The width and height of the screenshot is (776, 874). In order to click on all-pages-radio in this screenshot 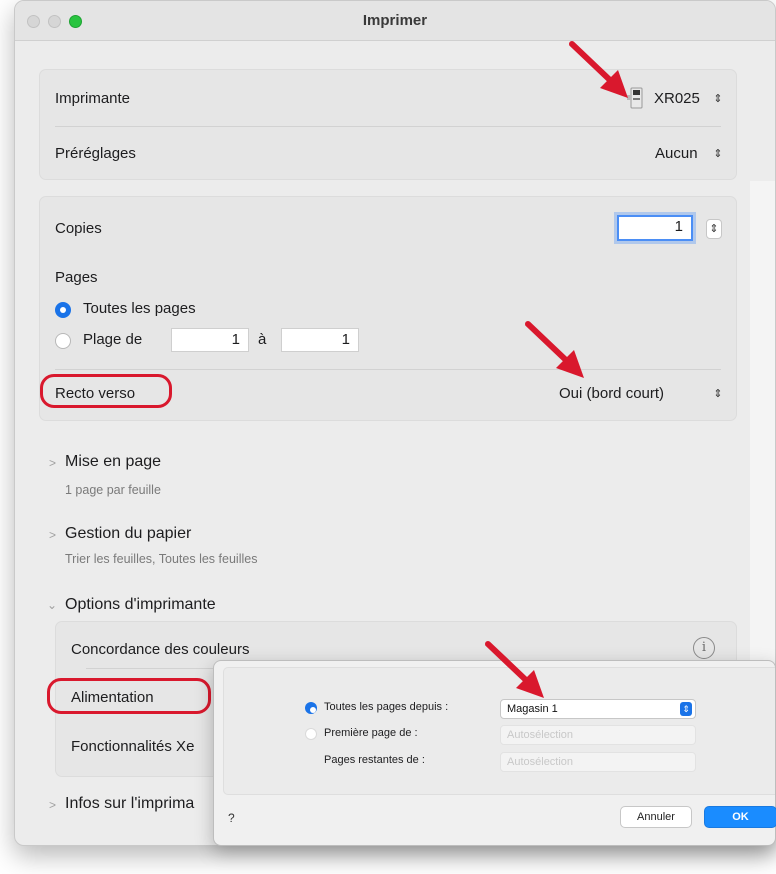, I will do `click(63, 310)`.